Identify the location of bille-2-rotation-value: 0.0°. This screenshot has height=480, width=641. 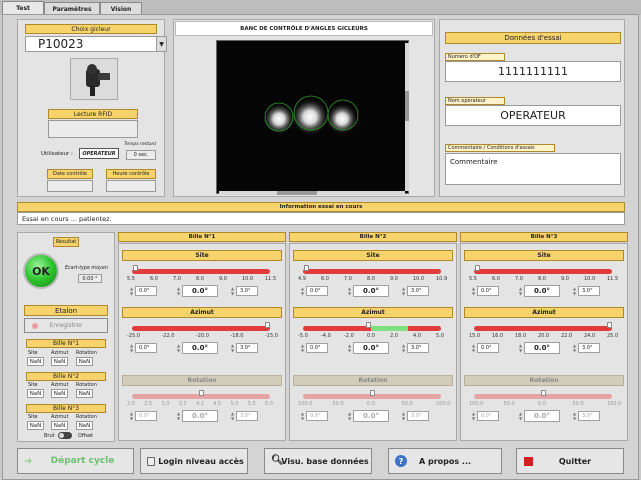
(371, 416).